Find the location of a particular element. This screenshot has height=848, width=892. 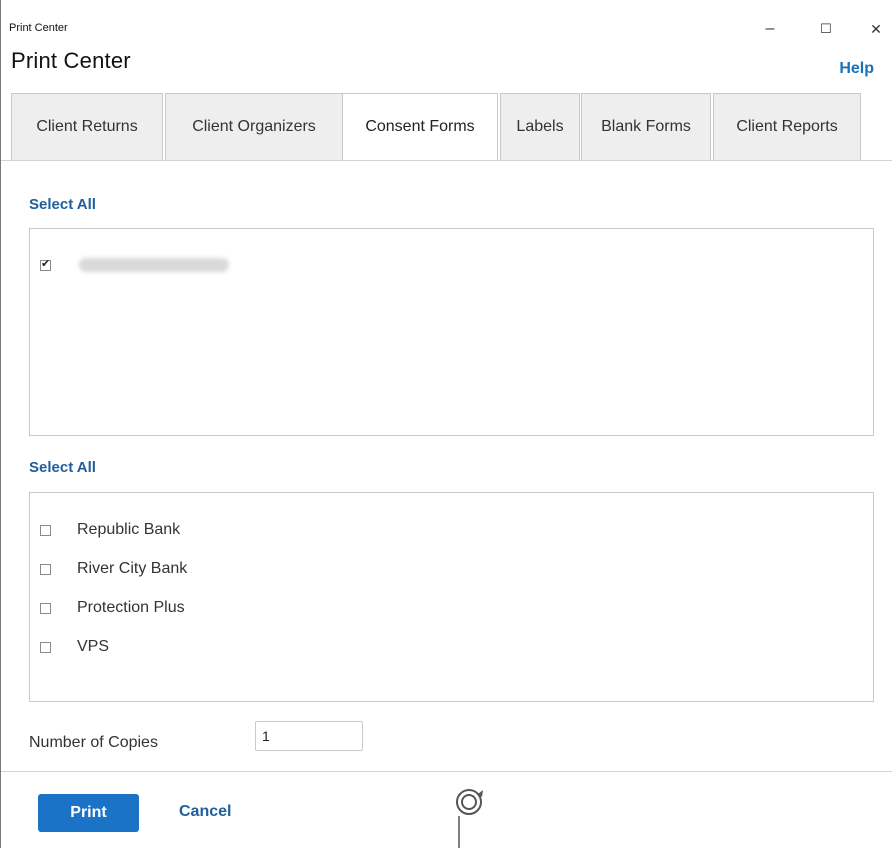

tab-client-returns: Client Returns is located at coordinates (87, 127).